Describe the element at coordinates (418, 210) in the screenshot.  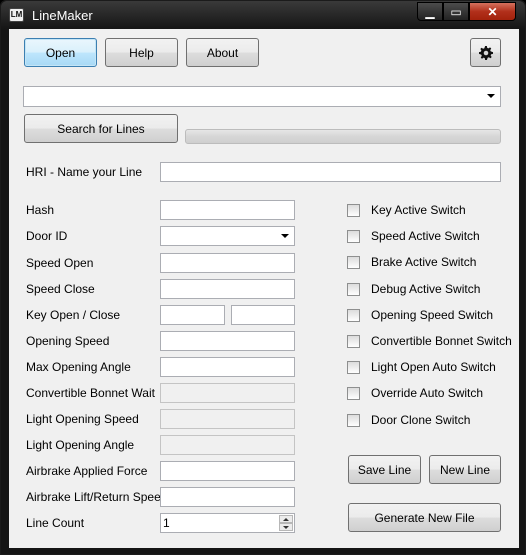
I see `switch-label: Key Active Switch` at that location.